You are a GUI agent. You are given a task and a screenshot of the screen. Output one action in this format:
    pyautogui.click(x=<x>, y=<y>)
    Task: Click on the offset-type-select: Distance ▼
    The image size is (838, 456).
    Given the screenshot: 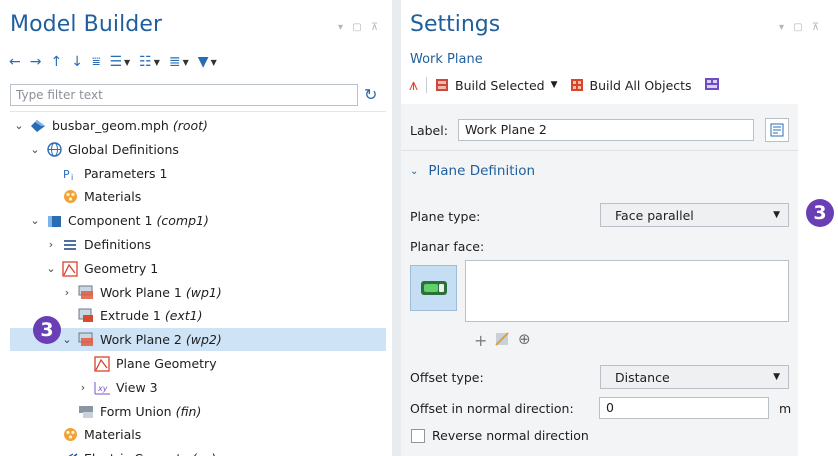 What is the action you would take?
    pyautogui.click(x=694, y=377)
    